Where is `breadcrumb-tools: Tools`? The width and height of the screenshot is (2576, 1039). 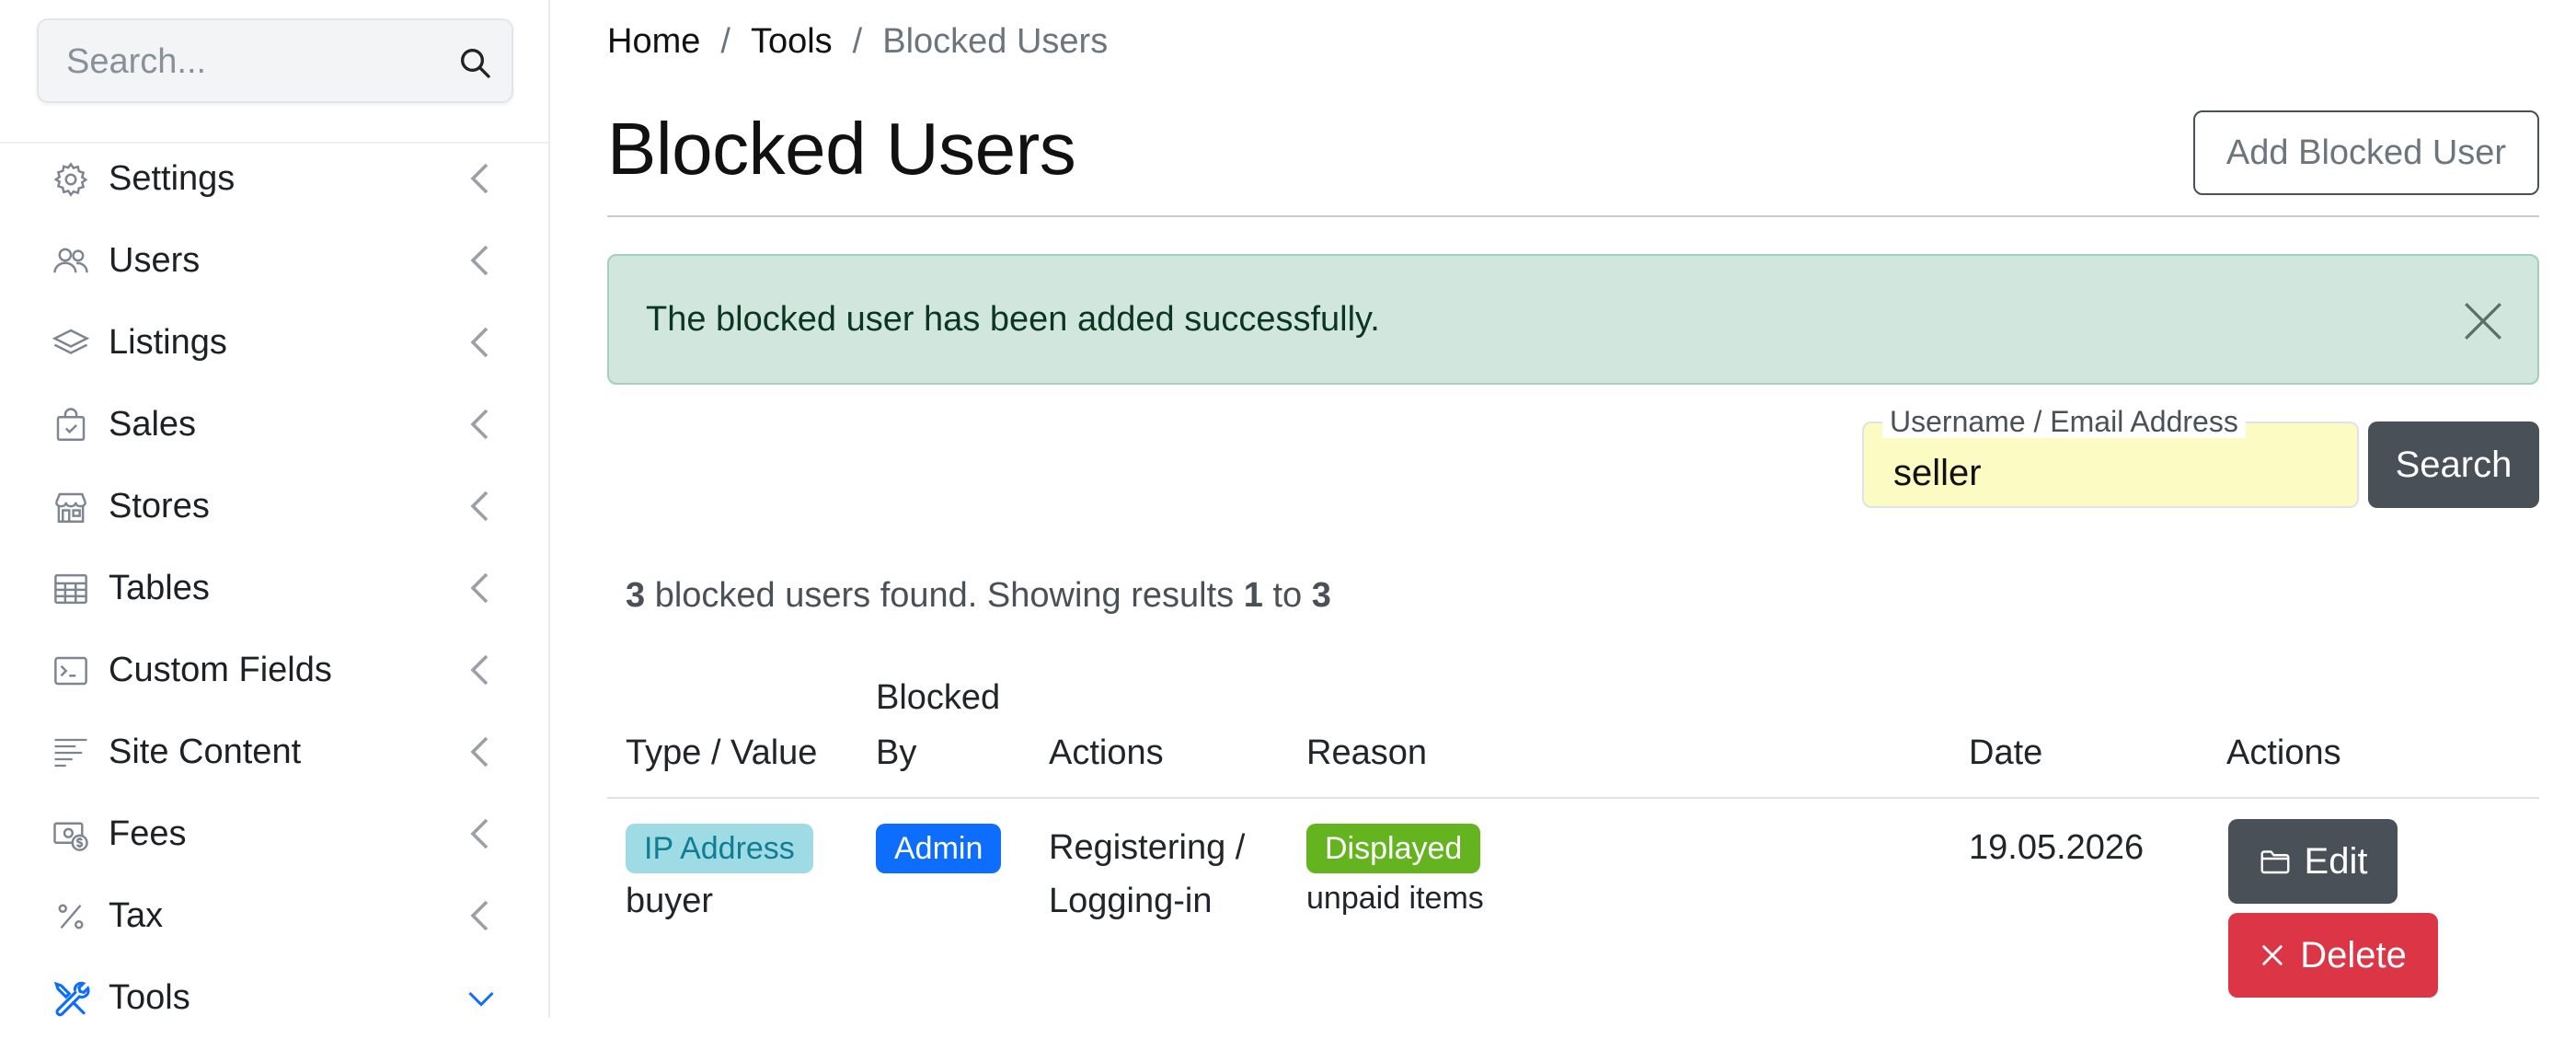
breadcrumb-tools: Tools is located at coordinates (792, 42).